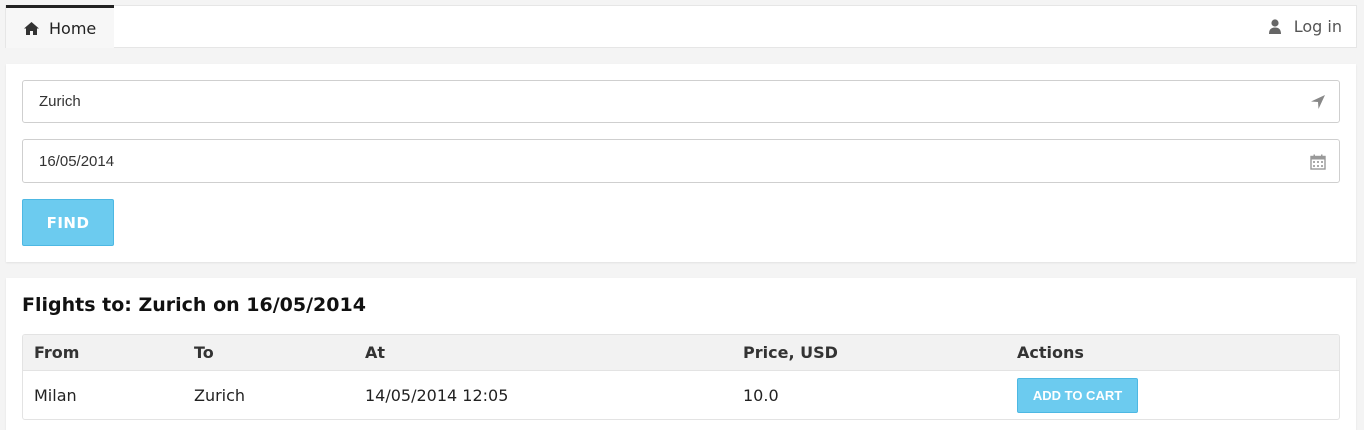 Image resolution: width=1364 pixels, height=430 pixels. What do you see at coordinates (31, 28) in the screenshot?
I see `home-icon` at bounding box center [31, 28].